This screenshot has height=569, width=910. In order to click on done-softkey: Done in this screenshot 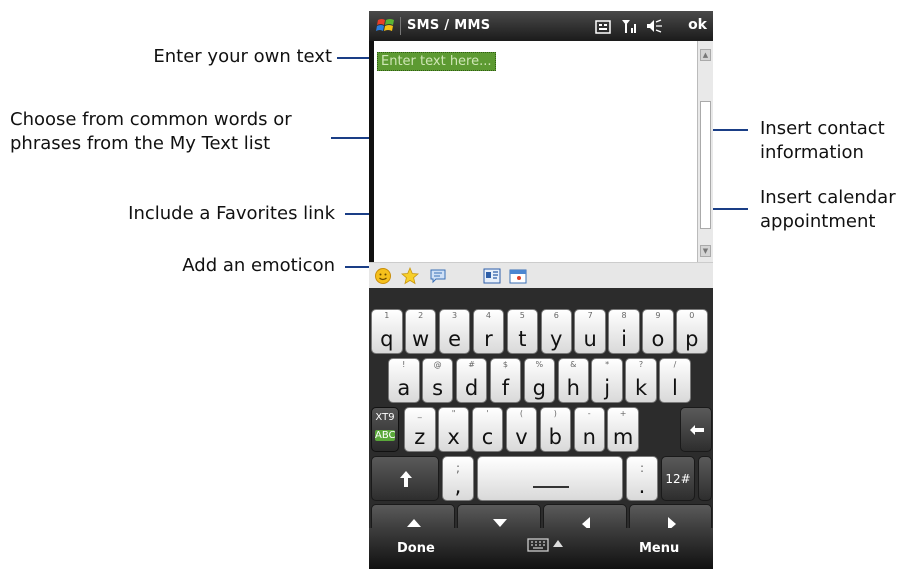, I will do `click(416, 548)`.